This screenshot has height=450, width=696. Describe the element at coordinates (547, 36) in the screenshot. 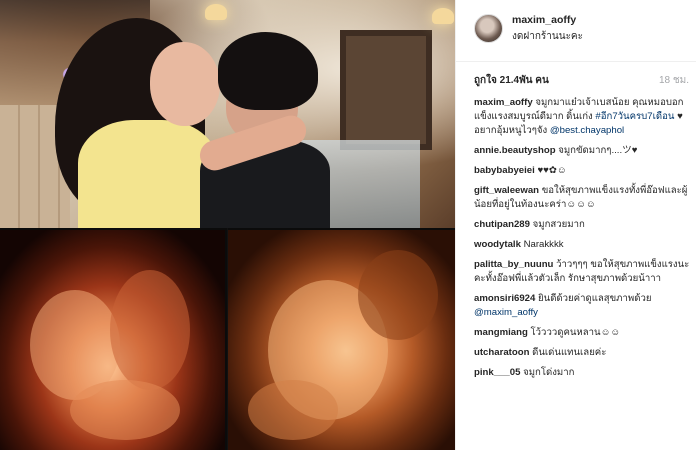

I see `post-location: งดฝากร้านนะคะ` at that location.